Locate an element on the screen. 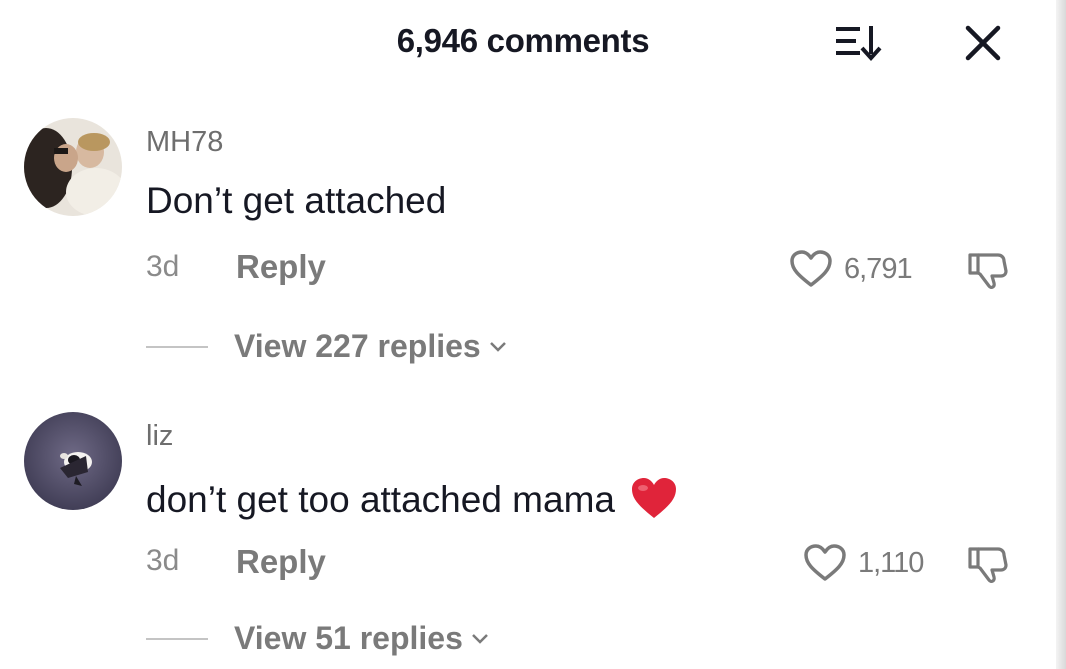 This screenshot has height=669, width=1066. close-icon is located at coordinates (983, 43).